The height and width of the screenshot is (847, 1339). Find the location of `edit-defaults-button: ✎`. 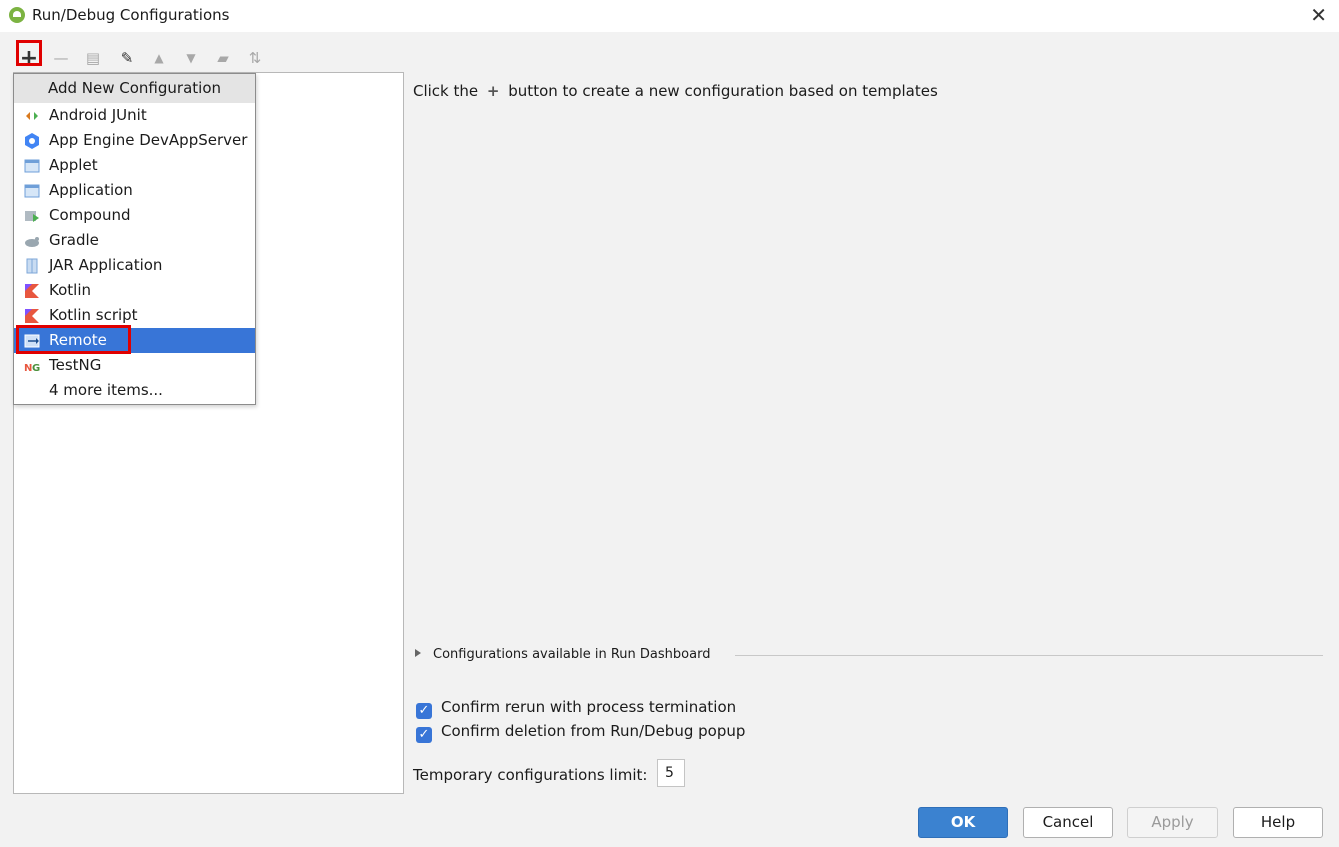

edit-defaults-button: ✎ is located at coordinates (127, 58).